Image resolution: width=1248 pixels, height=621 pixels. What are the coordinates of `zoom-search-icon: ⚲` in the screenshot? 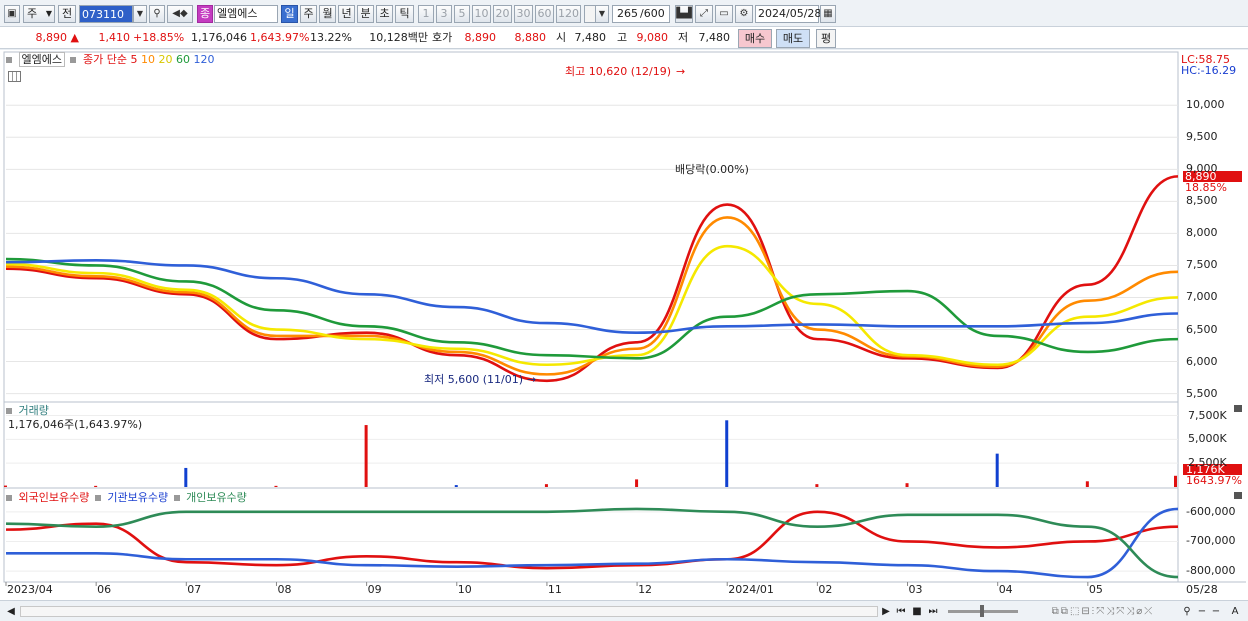 It's located at (1187, 611).